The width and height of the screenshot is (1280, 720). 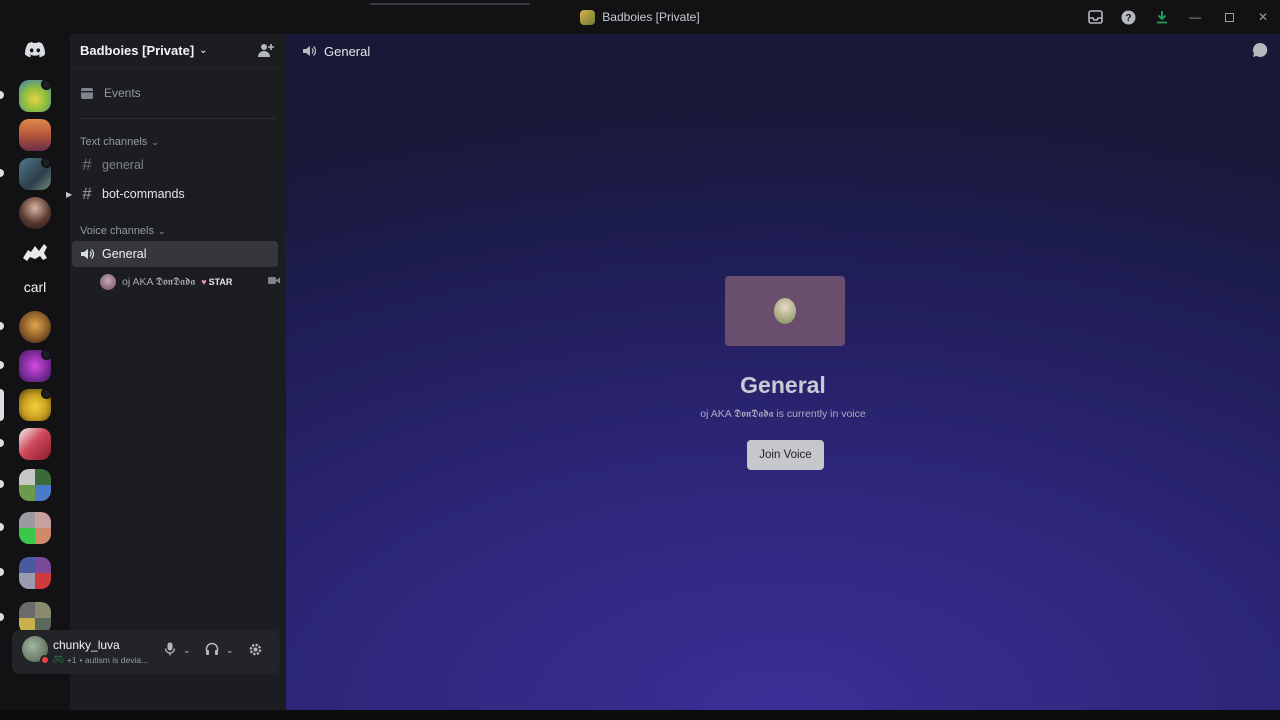 What do you see at coordinates (71, 659) in the screenshot?
I see `status-prefix: +1` at bounding box center [71, 659].